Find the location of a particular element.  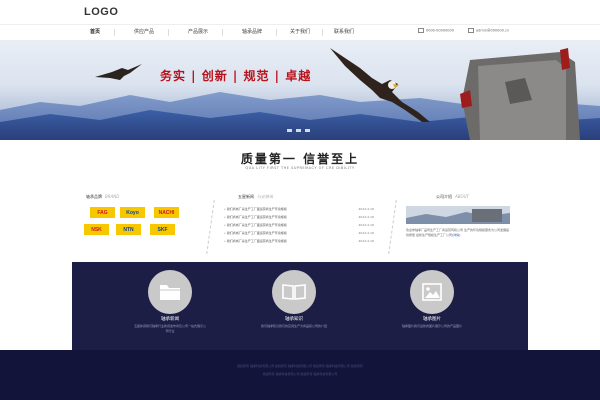

news-title-en: 行业快讯 is located at coordinates (265, 196).